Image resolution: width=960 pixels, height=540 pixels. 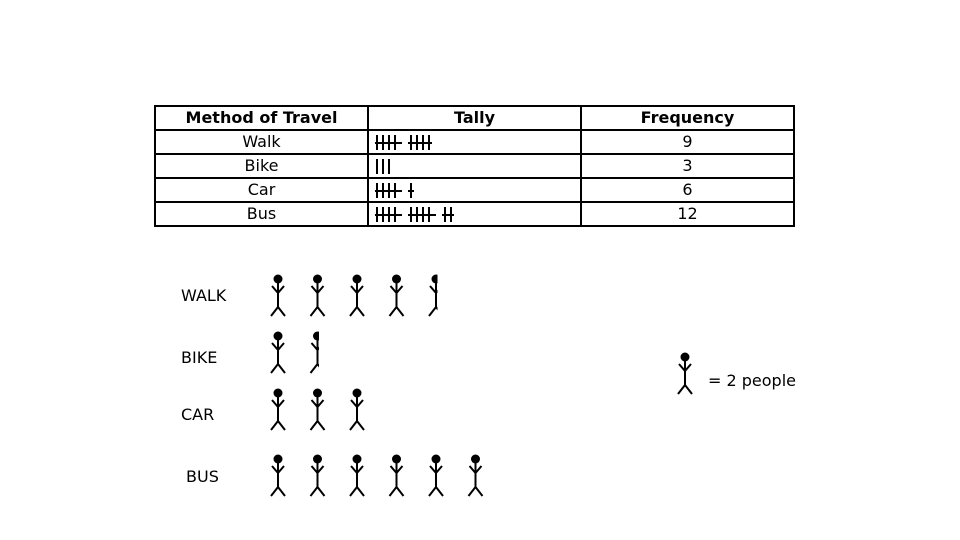 I want to click on key-label: = 2 people, so click(x=752, y=380).